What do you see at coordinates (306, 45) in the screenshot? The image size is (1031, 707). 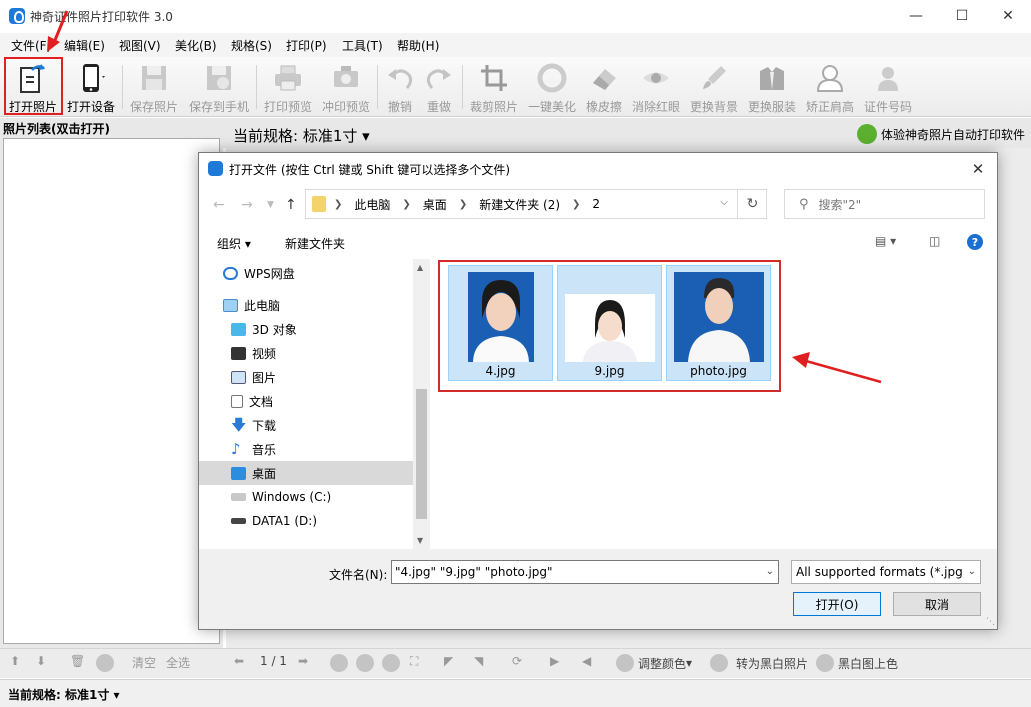 I see `menu-print: 打印(P)` at bounding box center [306, 45].